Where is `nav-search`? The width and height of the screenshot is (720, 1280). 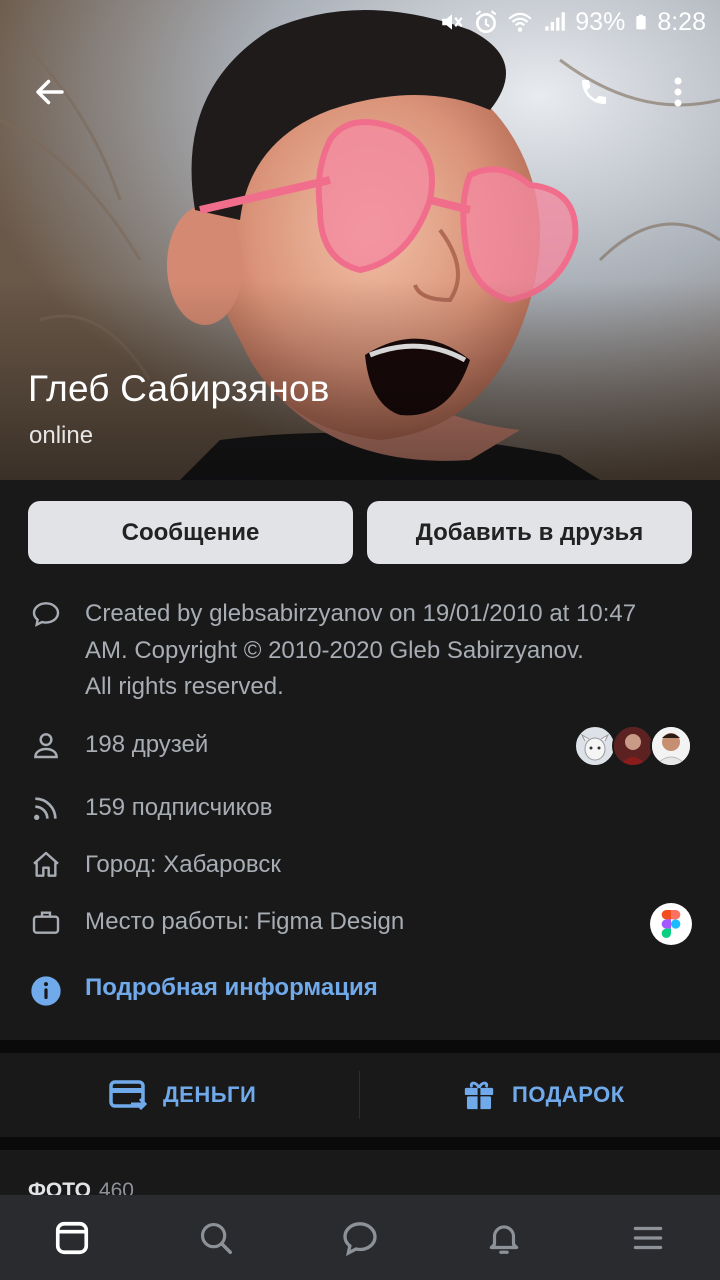 nav-search is located at coordinates (216, 1237).